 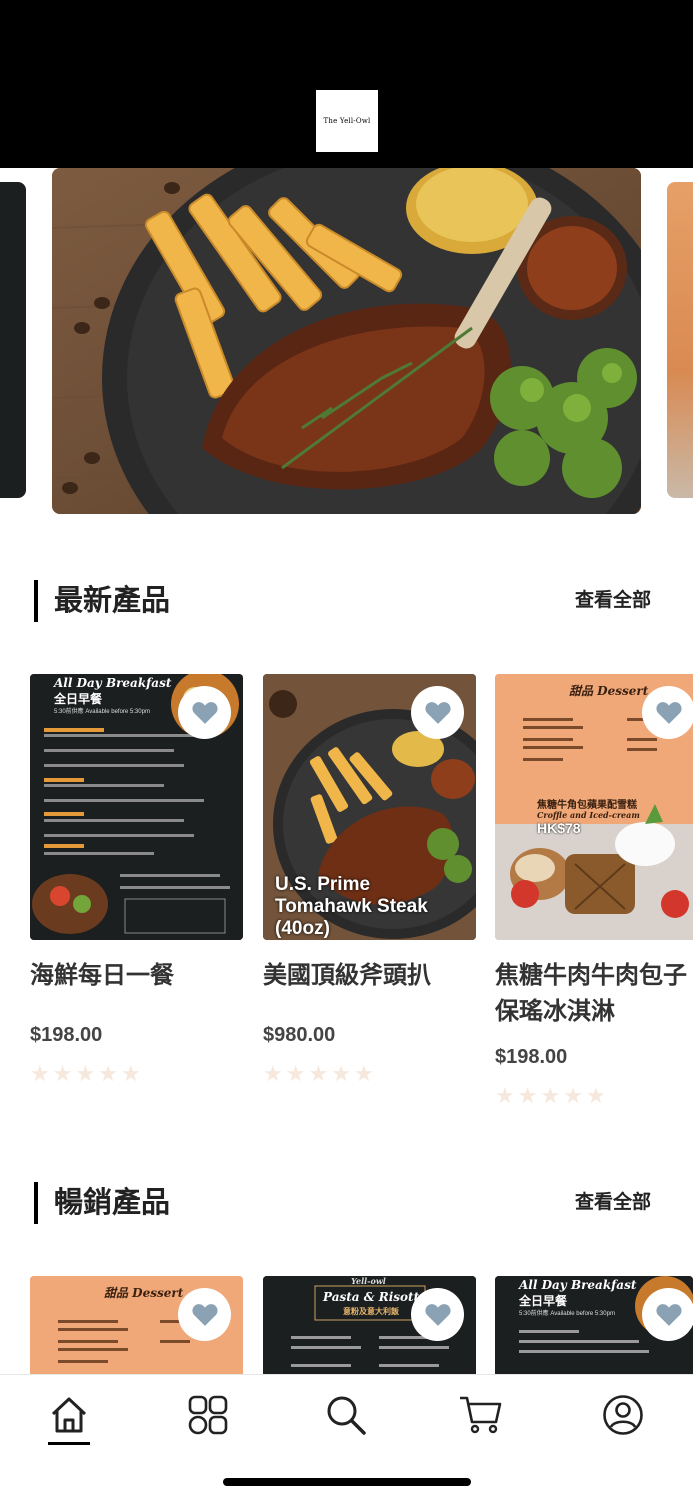 I want to click on product-card: Yell-owl Pasta & Risotto 意粉及意大利飯, so click(x=369, y=1325).